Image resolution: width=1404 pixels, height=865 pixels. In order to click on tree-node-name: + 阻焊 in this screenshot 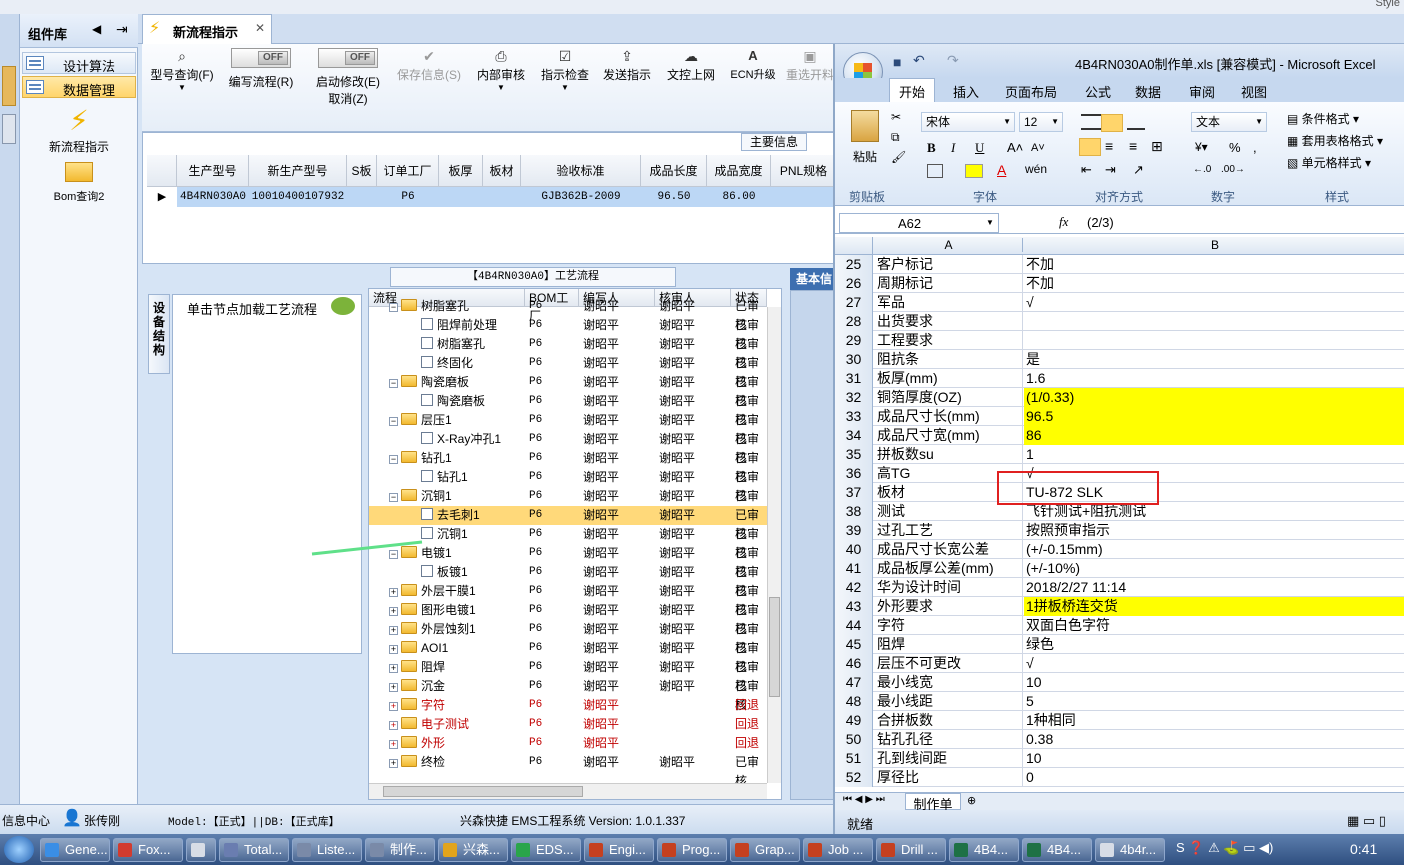, I will do `click(417, 667)`.